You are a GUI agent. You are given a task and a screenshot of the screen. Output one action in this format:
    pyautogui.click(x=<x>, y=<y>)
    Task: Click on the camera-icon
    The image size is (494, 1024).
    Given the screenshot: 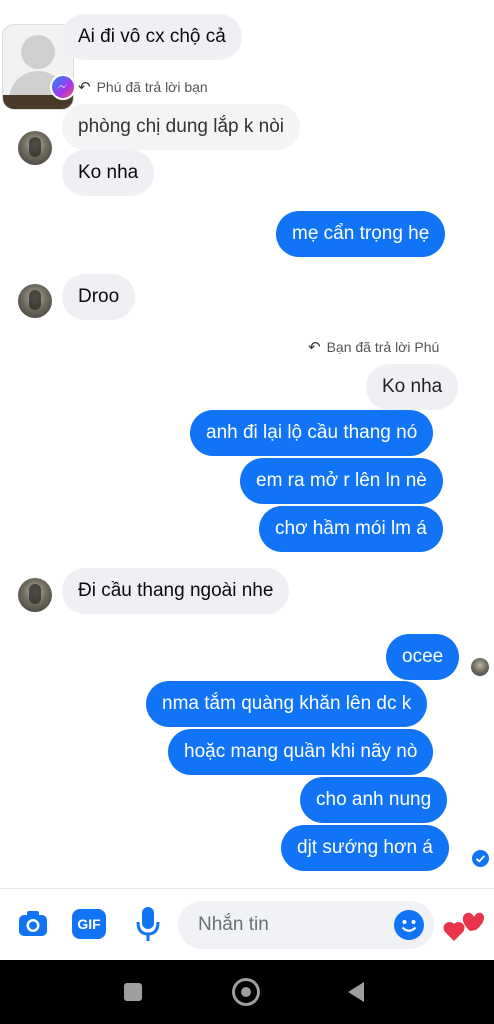 What is the action you would take?
    pyautogui.click(x=33, y=924)
    